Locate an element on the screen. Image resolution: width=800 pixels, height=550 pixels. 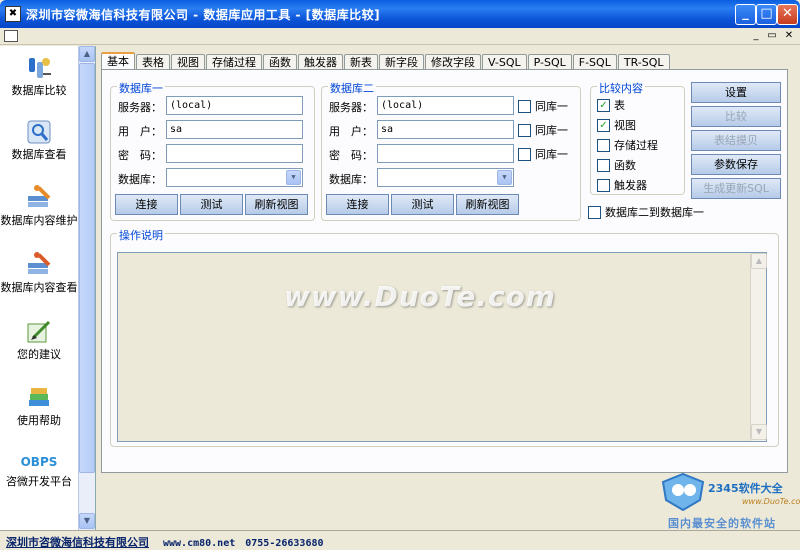
db2-same-password-checkbox: 同库一 is located at coordinates (543, 154).